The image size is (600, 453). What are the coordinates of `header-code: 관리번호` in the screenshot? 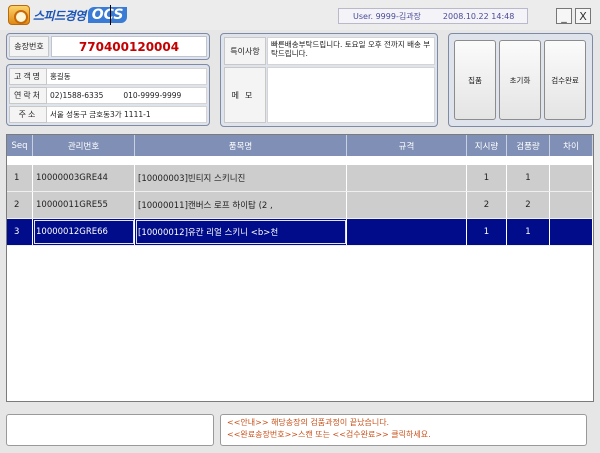 It's located at (84, 145).